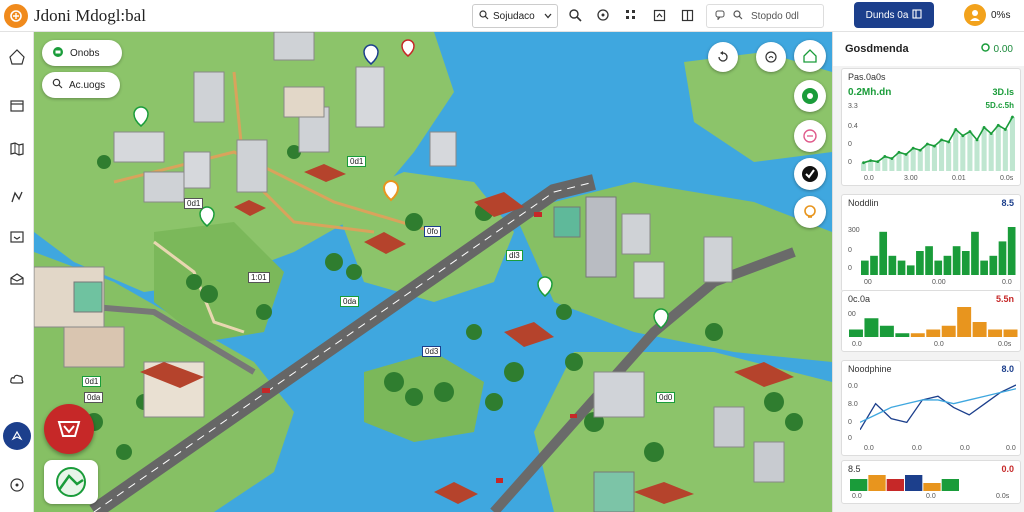 This screenshot has height=512, width=1024. I want to click on inbox-icon, so click(17, 237).